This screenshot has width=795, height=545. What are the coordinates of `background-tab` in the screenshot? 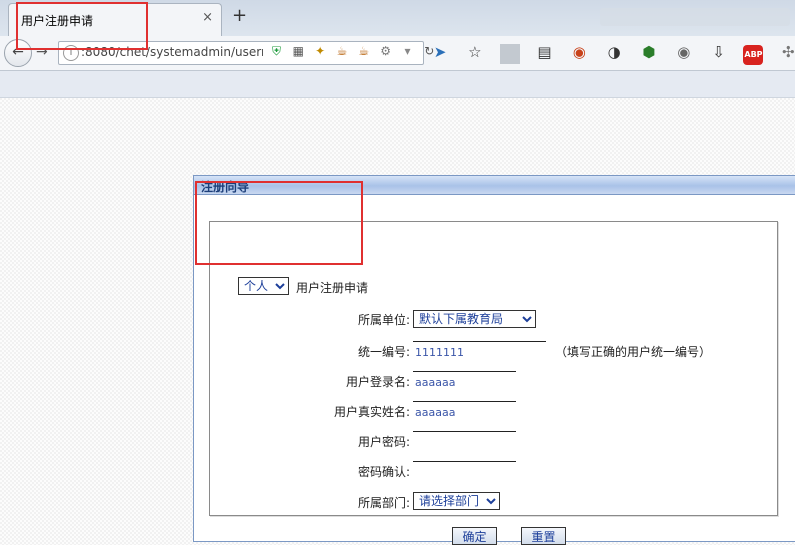 It's located at (695, 17).